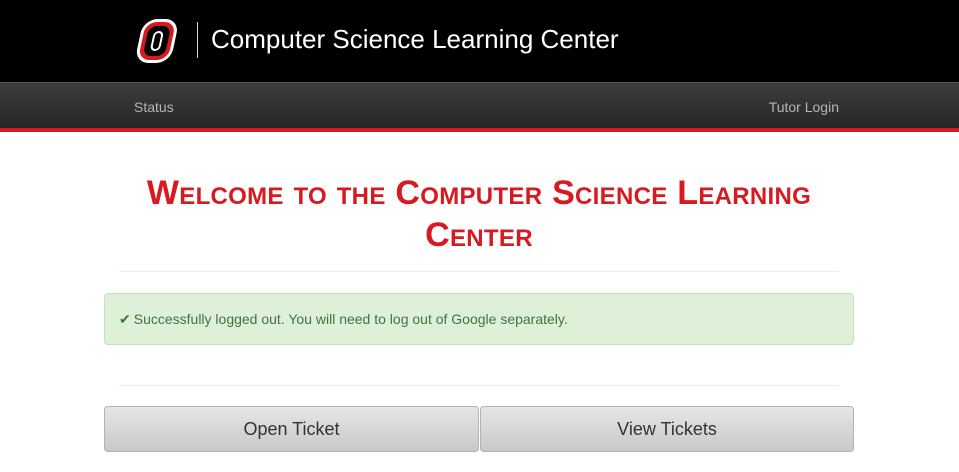  I want to click on university-o-logo-icon, so click(160, 41).